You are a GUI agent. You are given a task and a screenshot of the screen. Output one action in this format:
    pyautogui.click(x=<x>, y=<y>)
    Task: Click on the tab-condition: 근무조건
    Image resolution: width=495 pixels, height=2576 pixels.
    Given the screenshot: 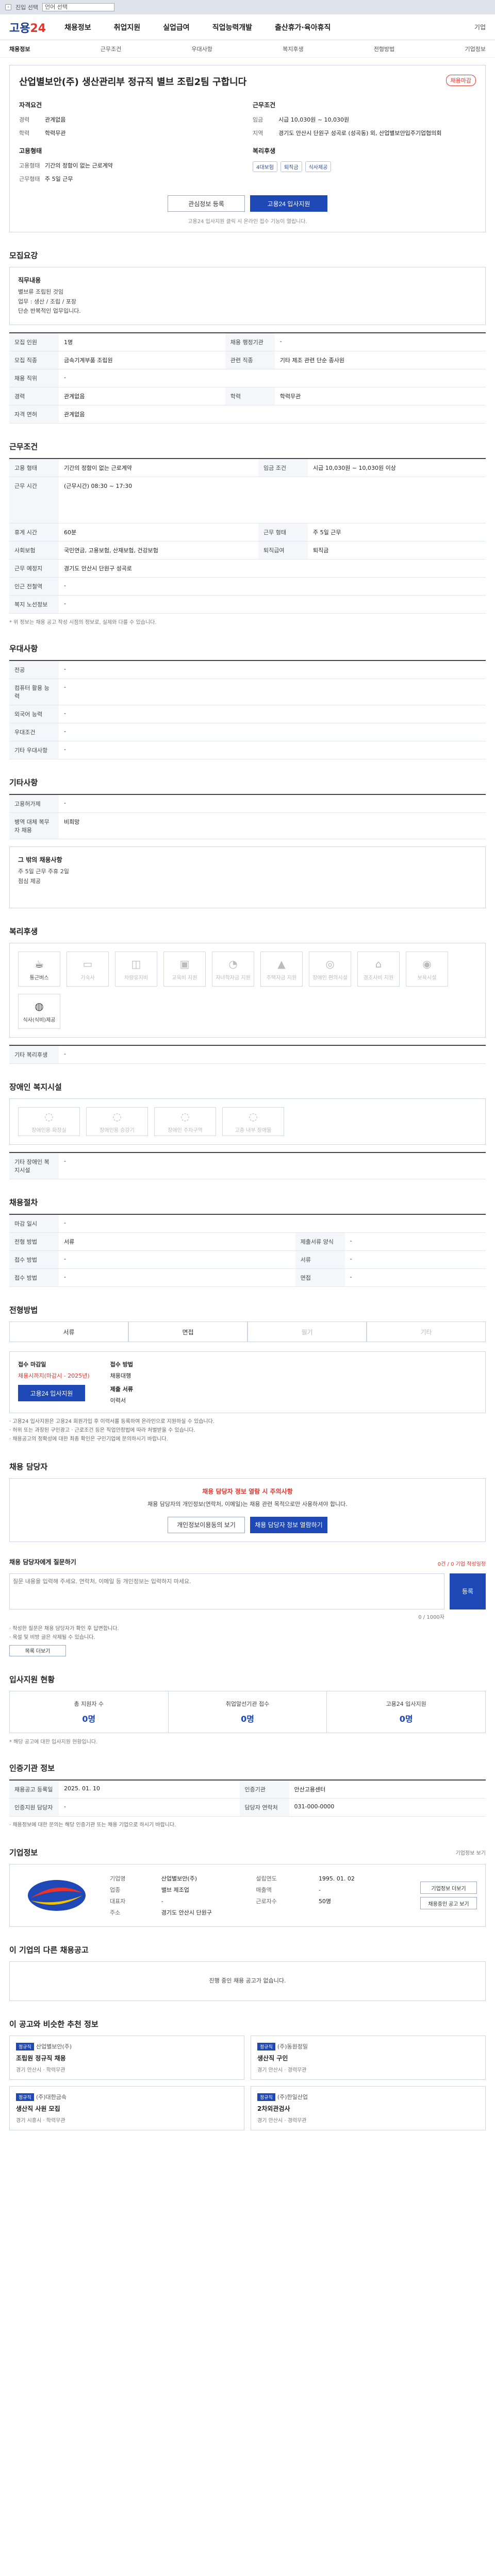 What is the action you would take?
    pyautogui.click(x=111, y=49)
    